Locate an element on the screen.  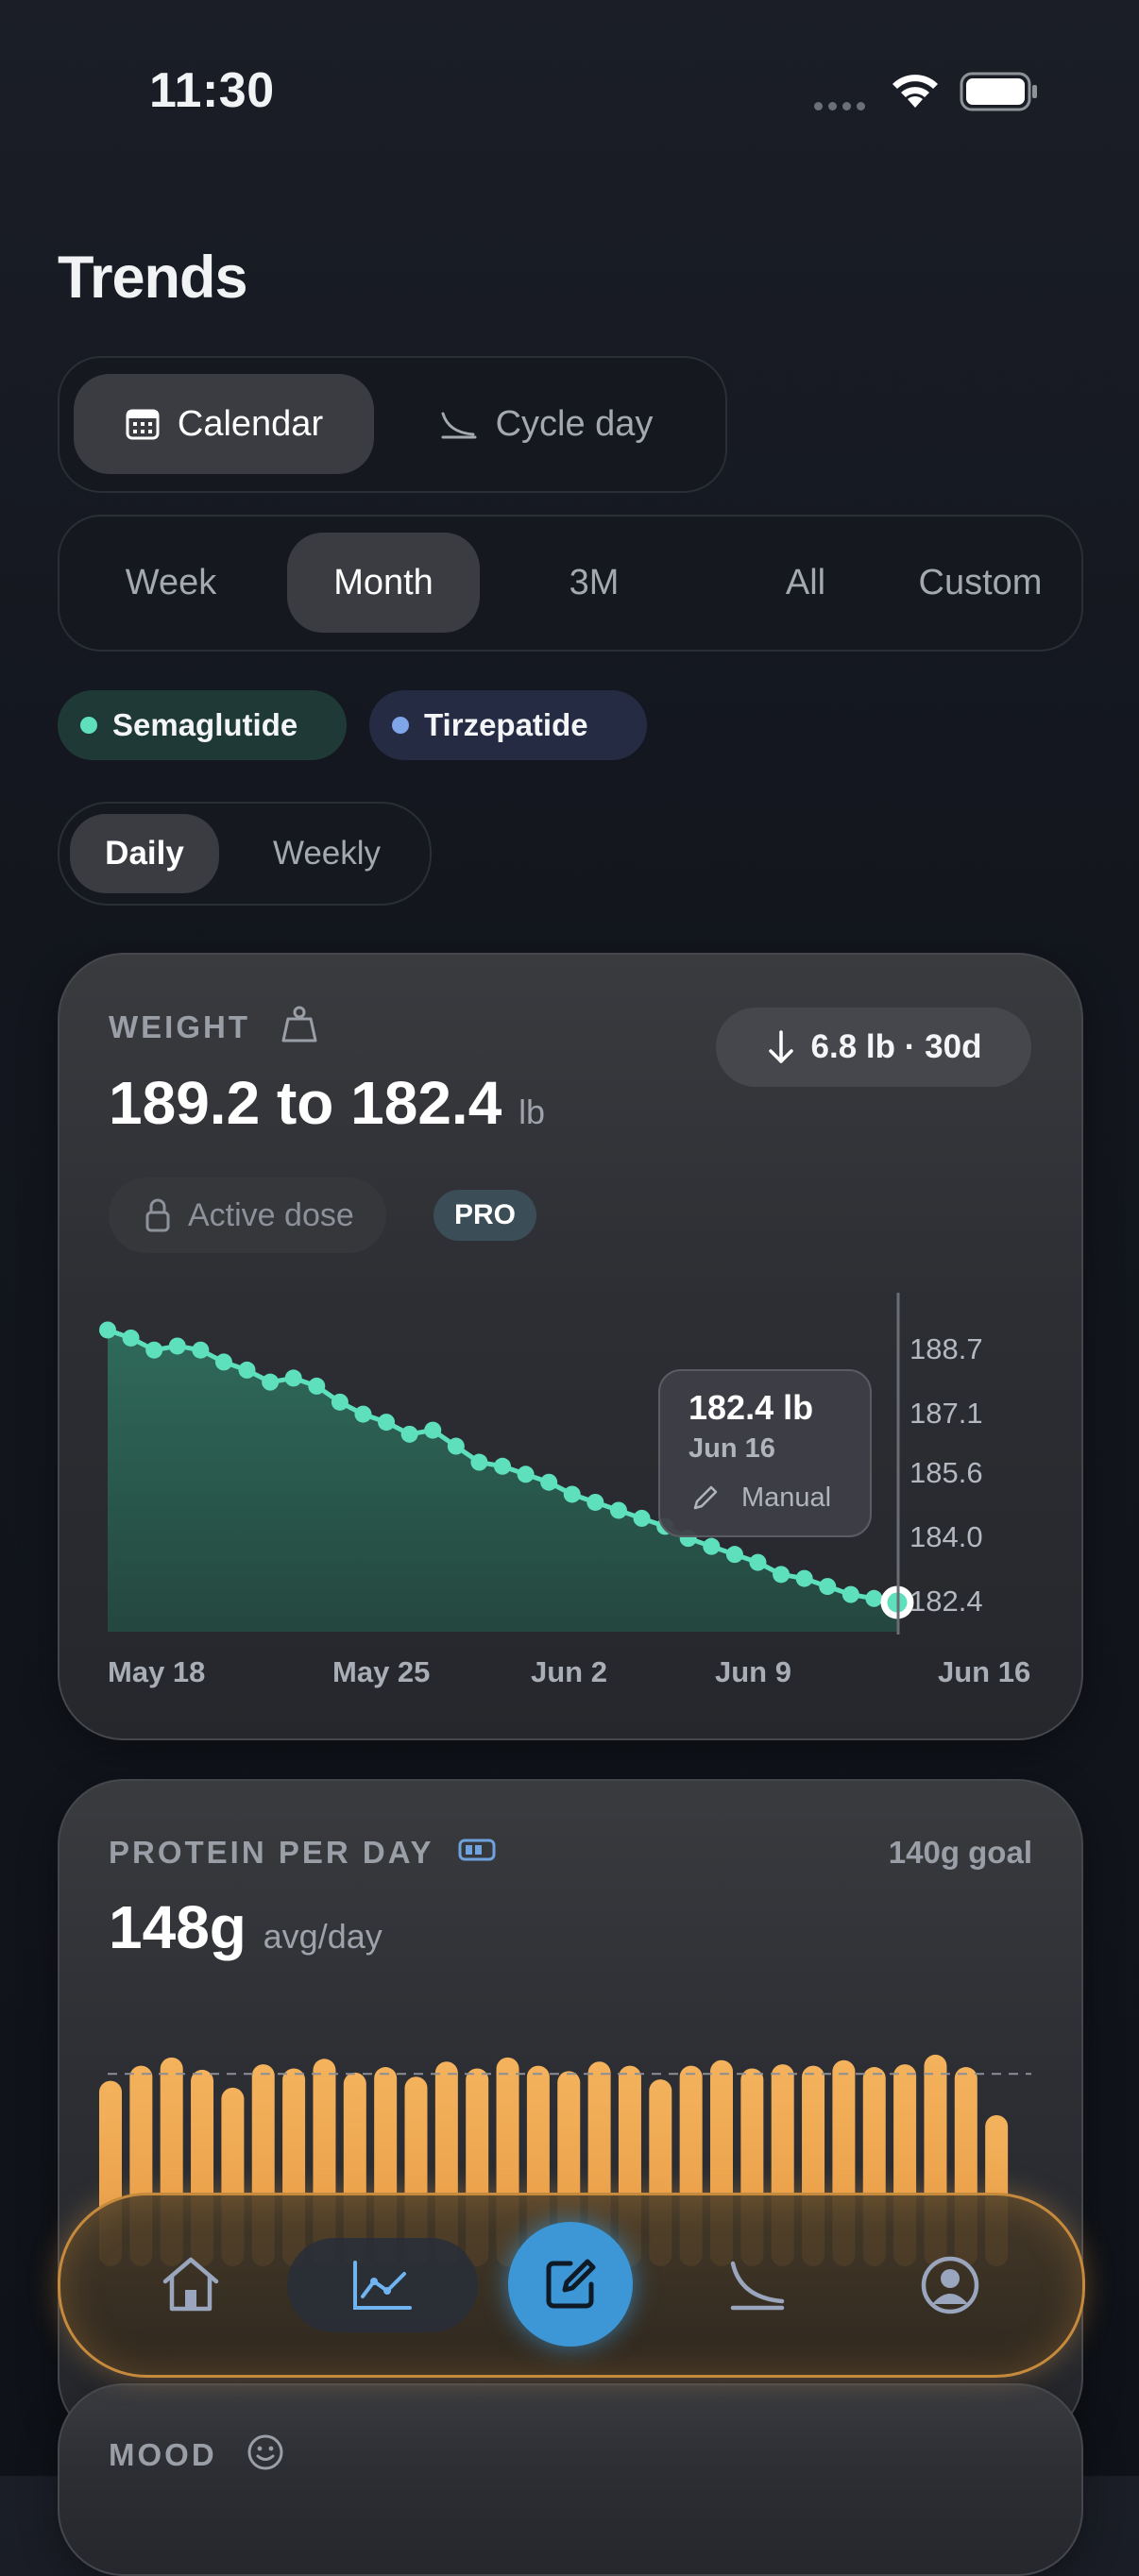
home-icon is located at coordinates (191, 2284).